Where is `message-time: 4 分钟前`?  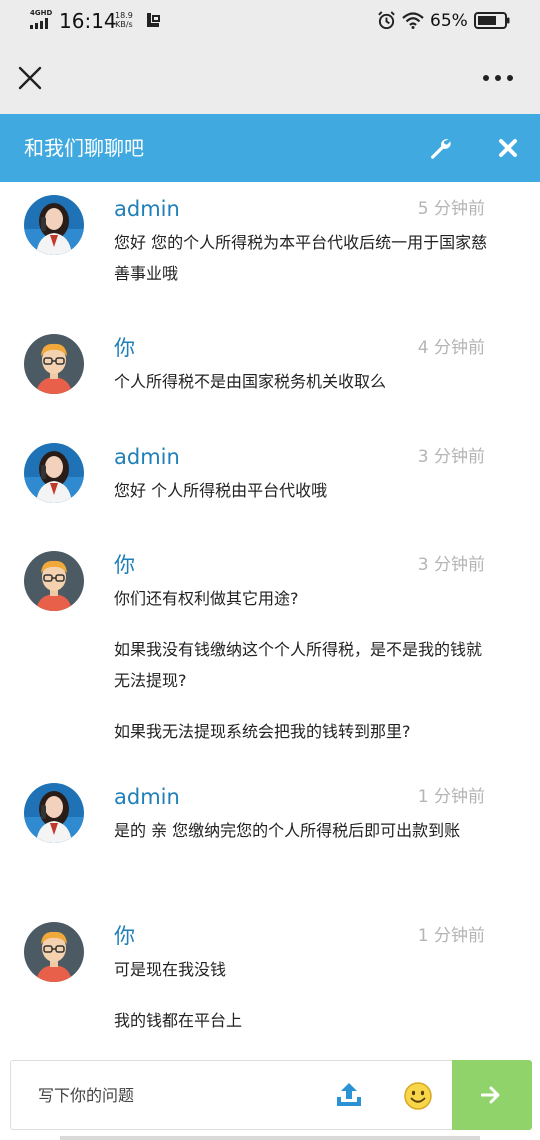 message-time: 4 分钟前 is located at coordinates (451, 348).